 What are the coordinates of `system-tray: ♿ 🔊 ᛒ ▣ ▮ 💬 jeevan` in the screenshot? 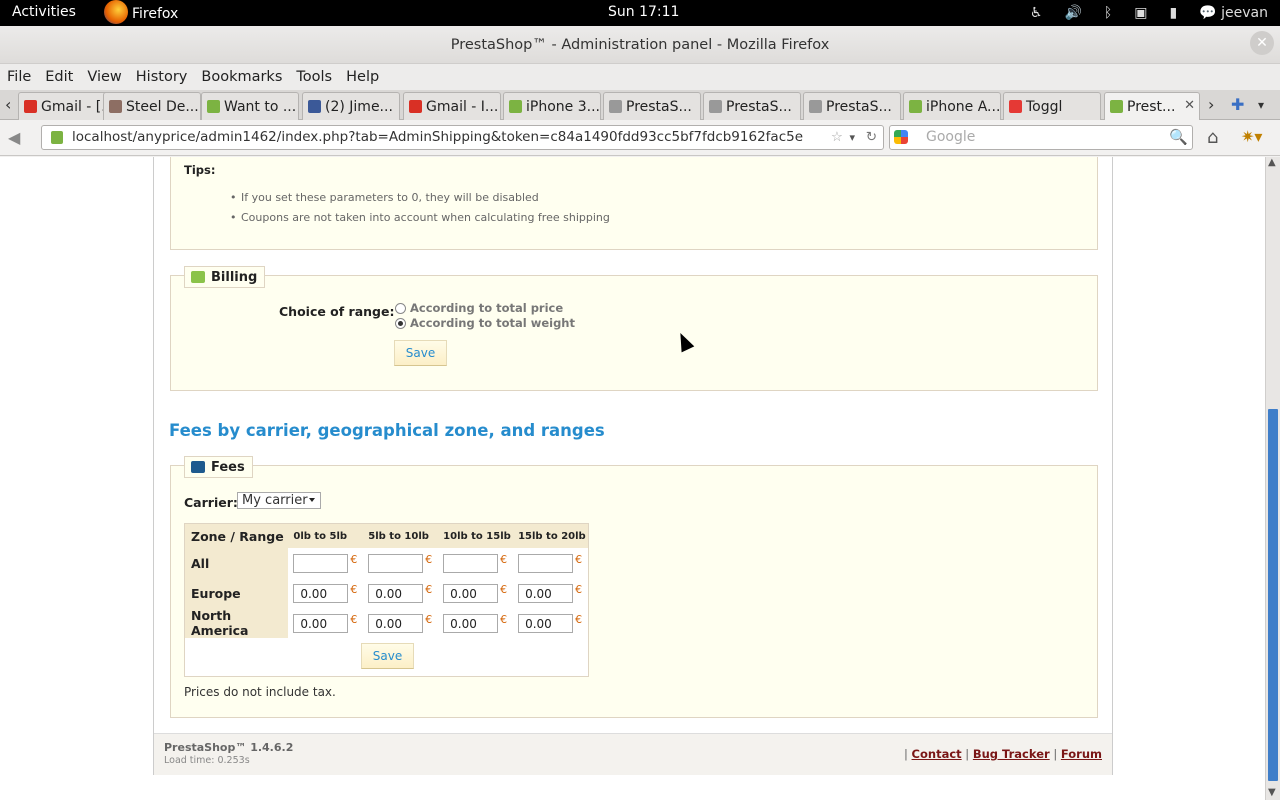 It's located at (1155, 13).